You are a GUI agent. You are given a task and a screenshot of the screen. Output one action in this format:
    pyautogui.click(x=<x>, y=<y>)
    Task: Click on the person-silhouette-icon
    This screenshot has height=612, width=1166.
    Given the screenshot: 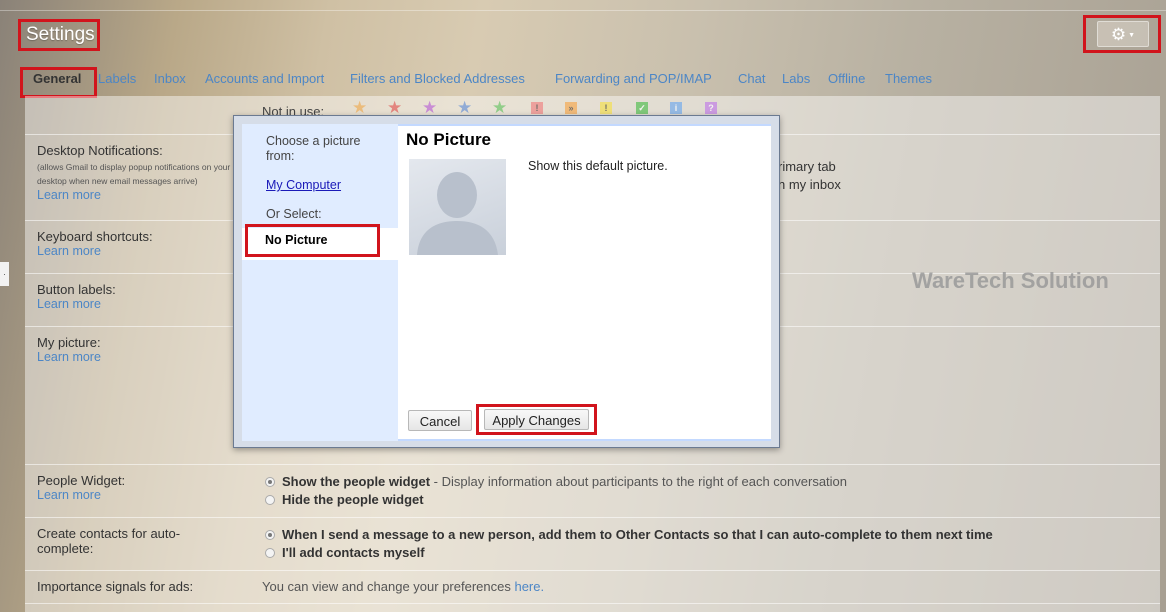 What is the action you would take?
    pyautogui.click(x=457, y=213)
    